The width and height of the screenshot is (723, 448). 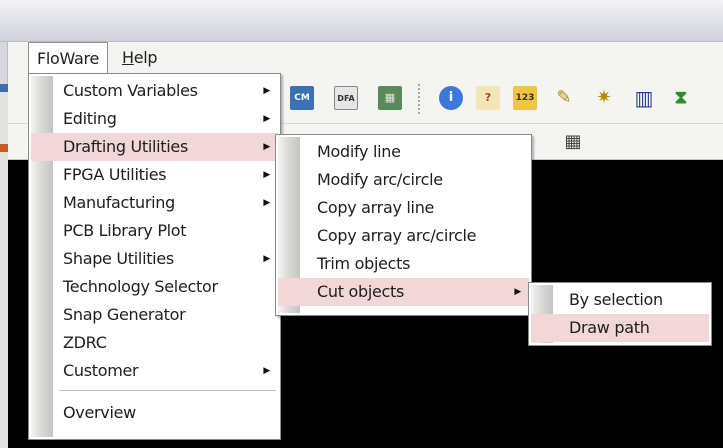 I want to click on menu-item-label: Customer, so click(x=101, y=370).